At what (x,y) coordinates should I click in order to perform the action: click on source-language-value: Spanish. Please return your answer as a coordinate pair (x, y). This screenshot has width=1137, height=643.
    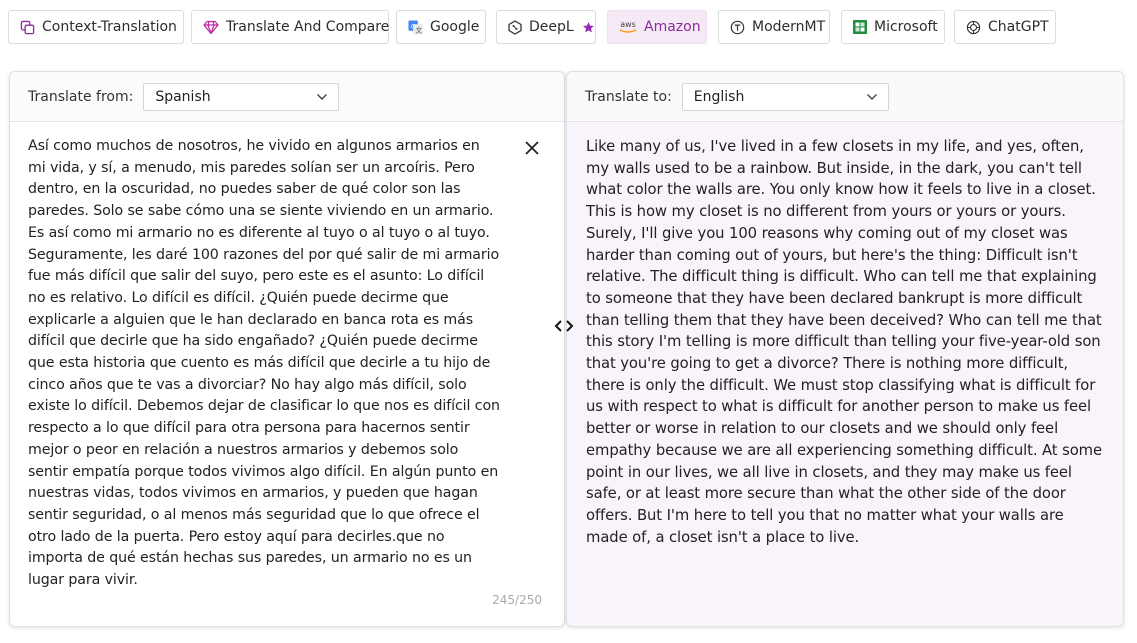
    Looking at the image, I should click on (183, 96).